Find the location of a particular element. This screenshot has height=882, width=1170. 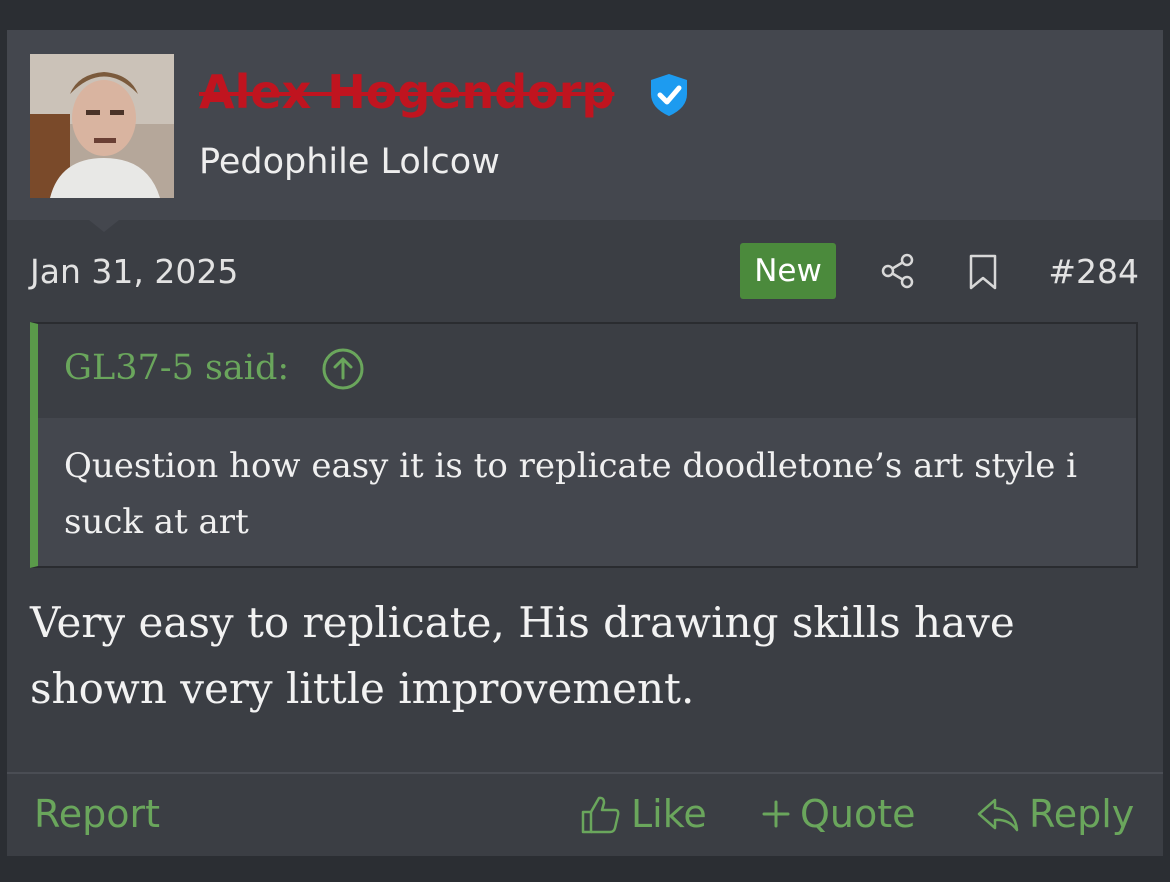

reply-icon is located at coordinates (998, 815).